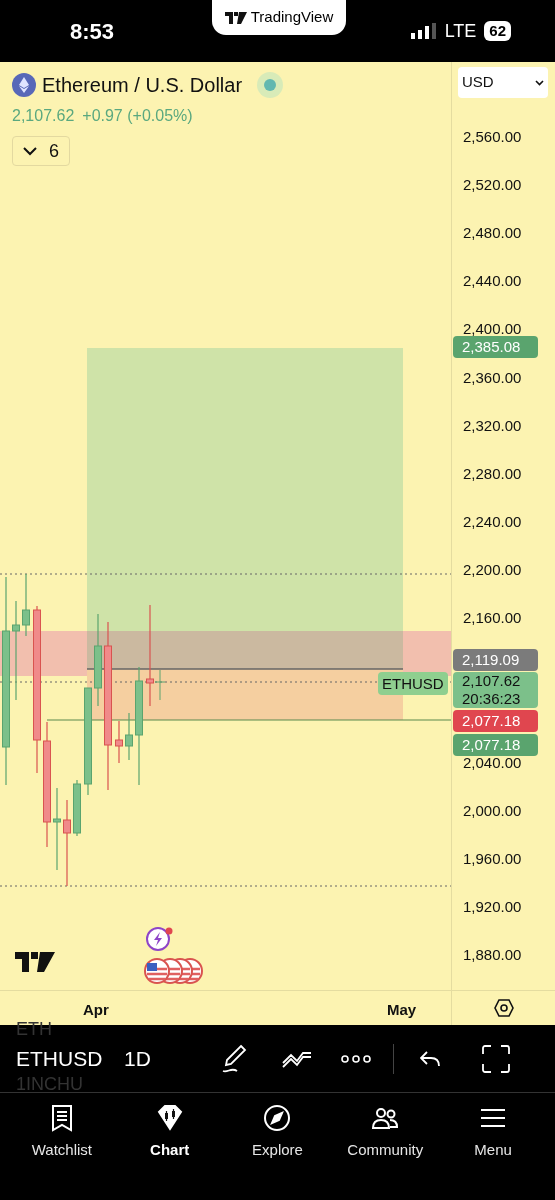  I want to click on more-icon, so click(355, 1058).